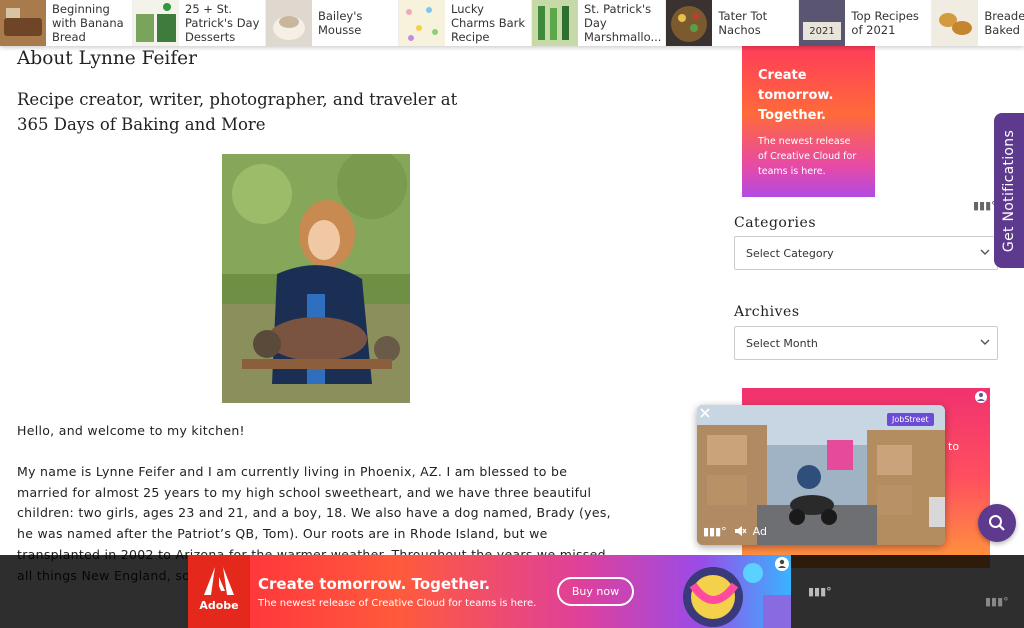  I want to click on buy-now-button: Buy now, so click(595, 591).